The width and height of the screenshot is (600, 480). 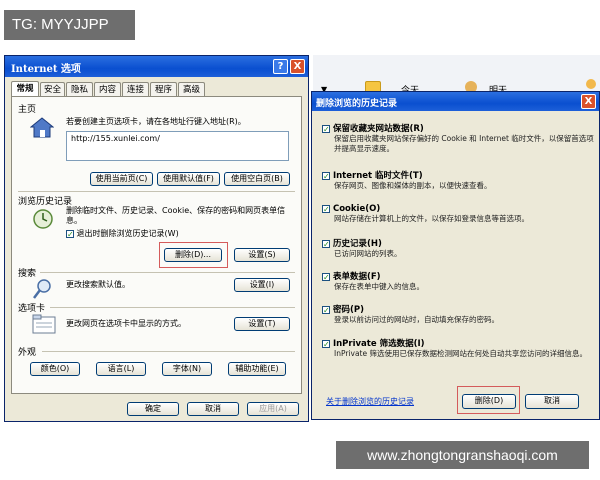 I want to click on close-button: X, so click(x=297, y=66).